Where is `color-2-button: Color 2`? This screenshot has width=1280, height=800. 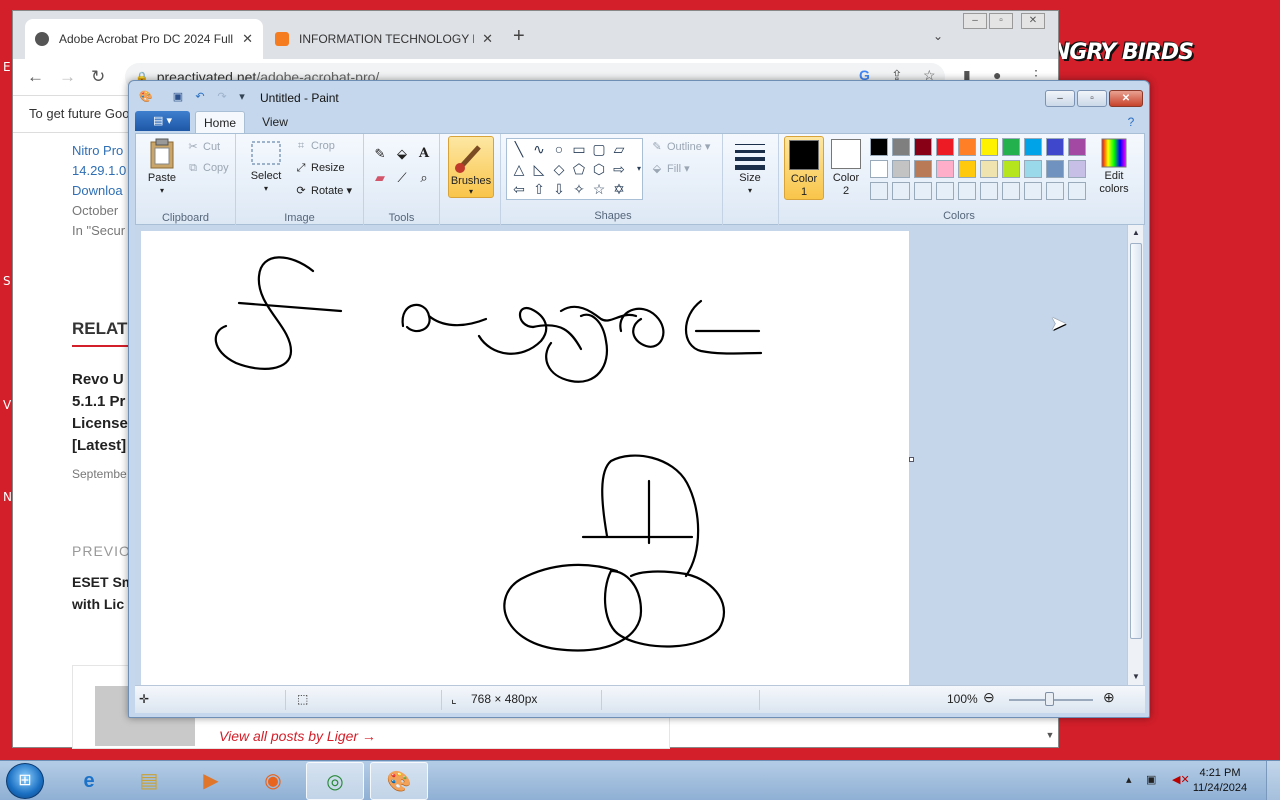 color-2-button: Color 2 is located at coordinates (846, 168).